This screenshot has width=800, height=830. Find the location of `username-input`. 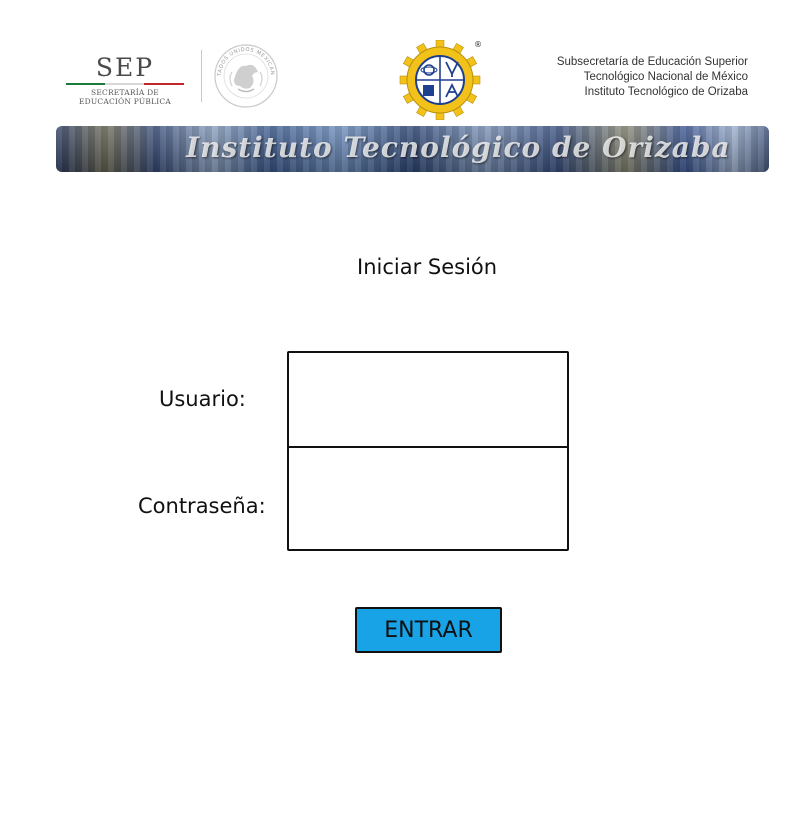

username-input is located at coordinates (428, 400).